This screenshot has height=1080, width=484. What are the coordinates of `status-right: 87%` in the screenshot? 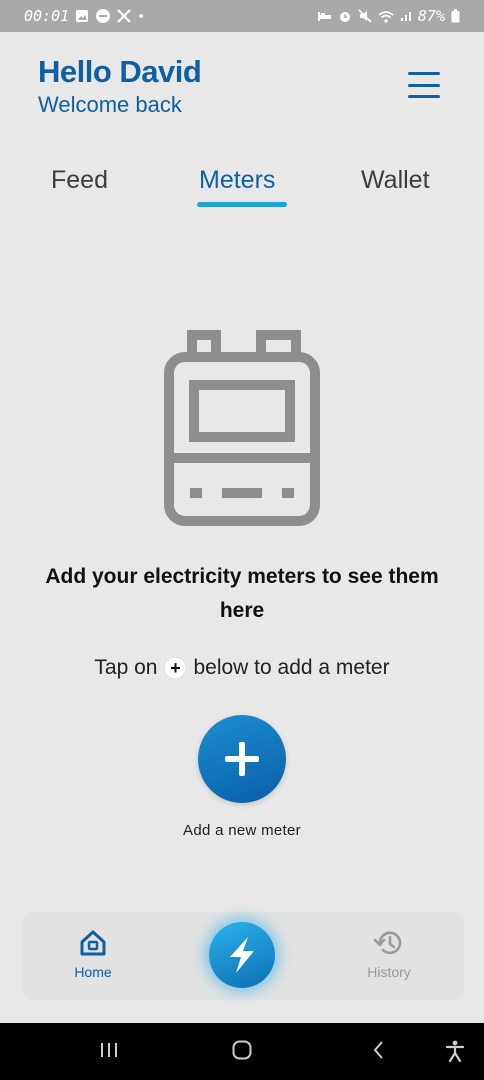 It's located at (388, 16).